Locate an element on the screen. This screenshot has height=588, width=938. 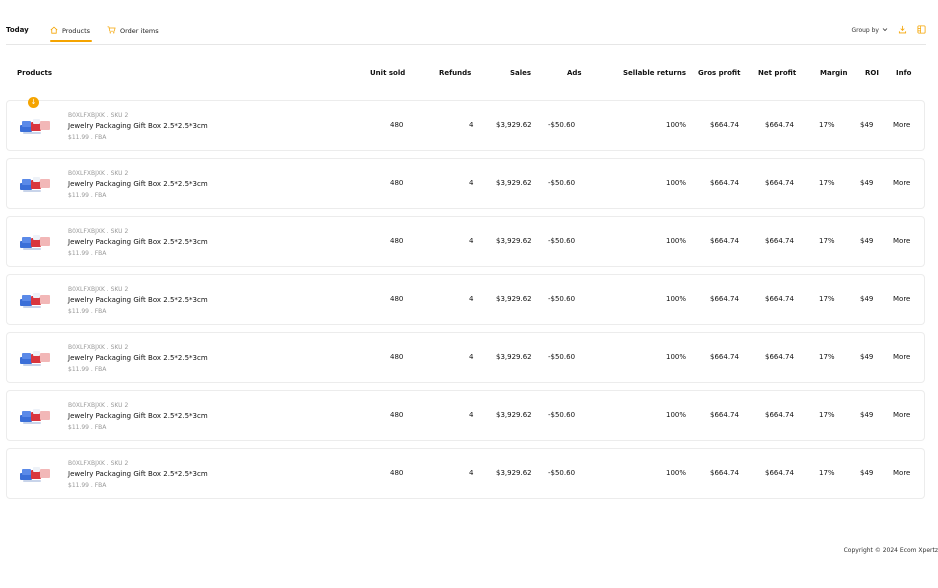
chevron-down-icon is located at coordinates (885, 30).